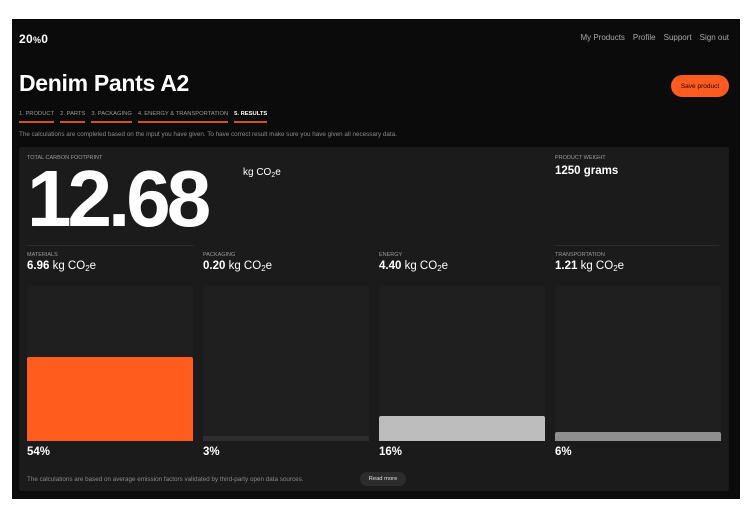 This screenshot has height=507, width=752. Describe the element at coordinates (563, 452) in the screenshot. I see `transportation-percent: 6%` at that location.